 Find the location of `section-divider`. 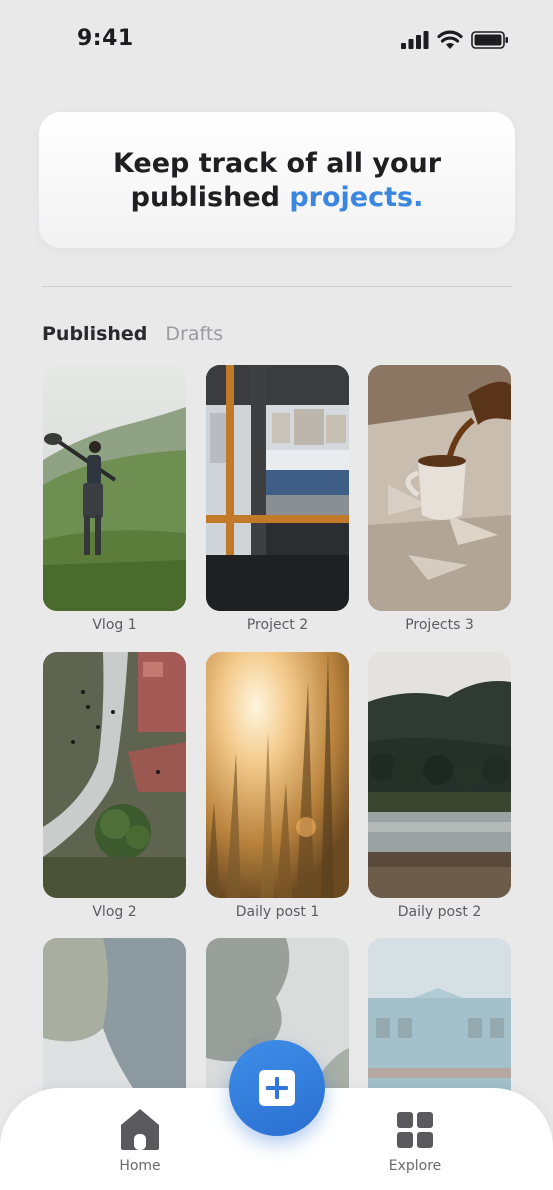

section-divider is located at coordinates (277, 286).